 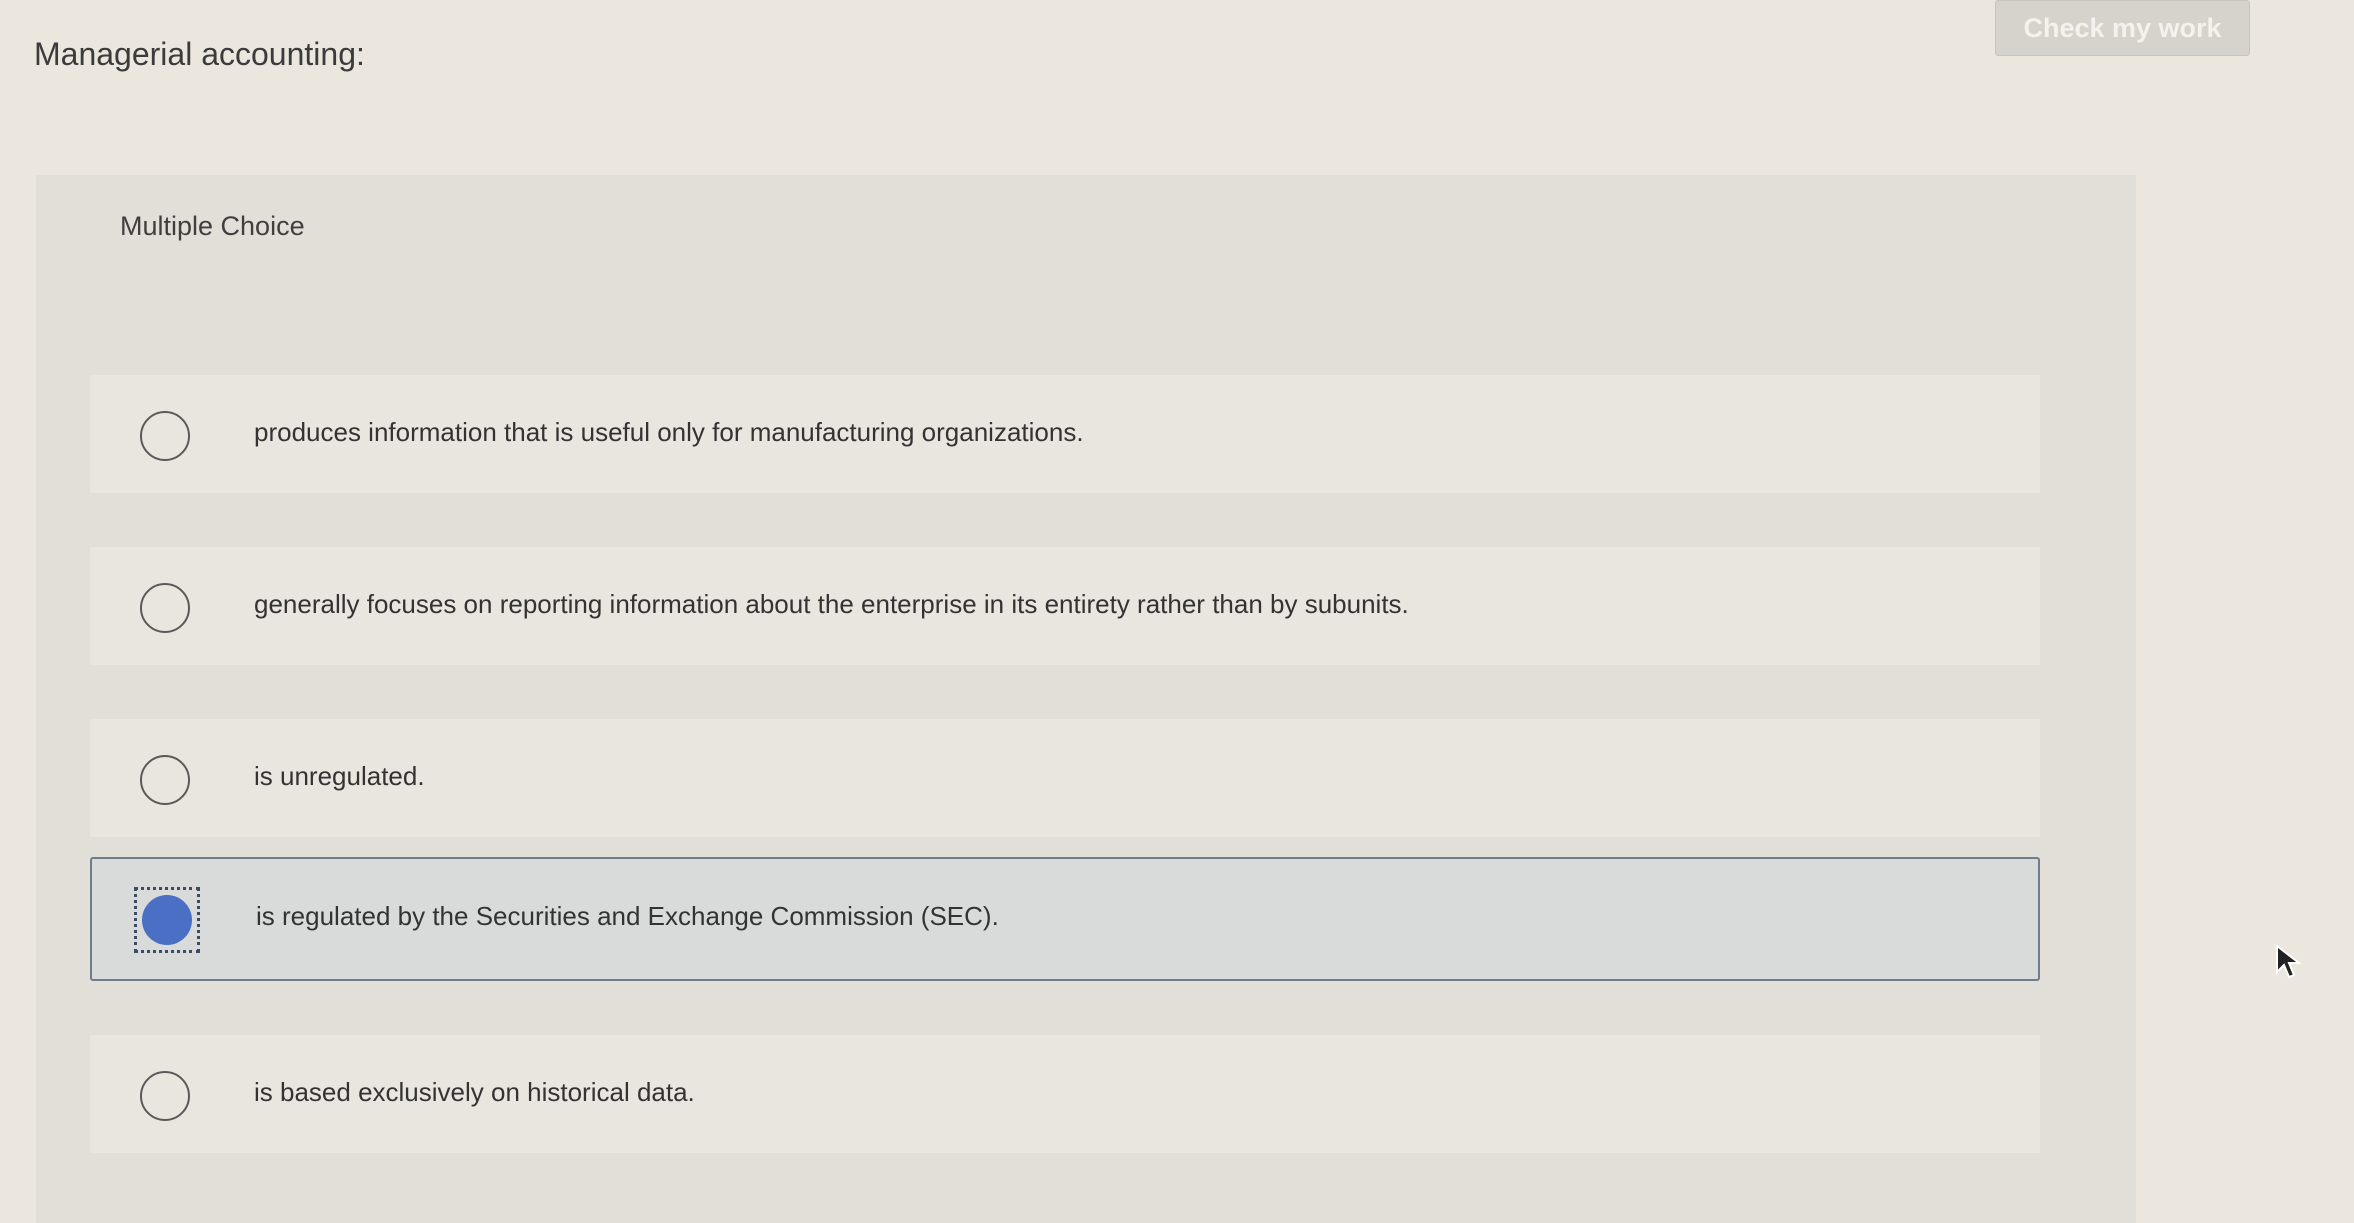 What do you see at coordinates (1065, 778) in the screenshot?
I see `choice-option-3: is unregulated.` at bounding box center [1065, 778].